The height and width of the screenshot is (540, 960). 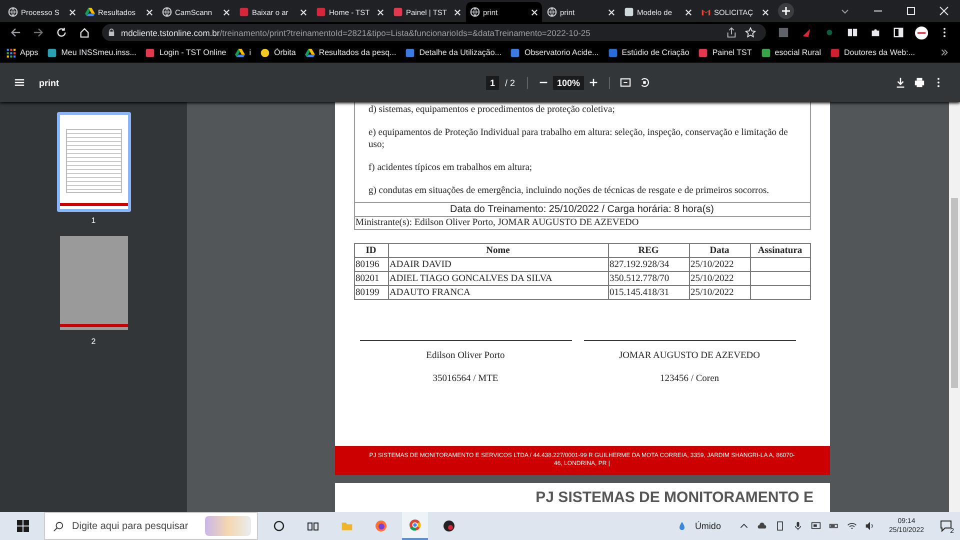 What do you see at coordinates (954, 307) in the screenshot?
I see `scrollbar` at bounding box center [954, 307].